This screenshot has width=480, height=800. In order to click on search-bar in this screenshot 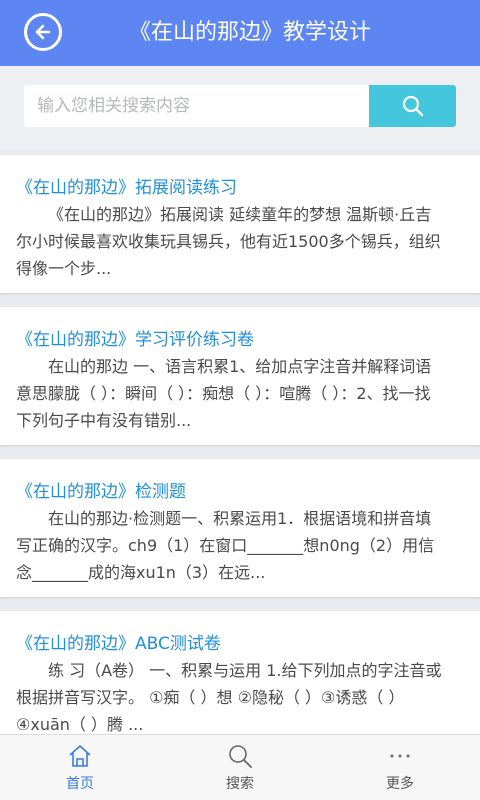, I will do `click(240, 108)`.